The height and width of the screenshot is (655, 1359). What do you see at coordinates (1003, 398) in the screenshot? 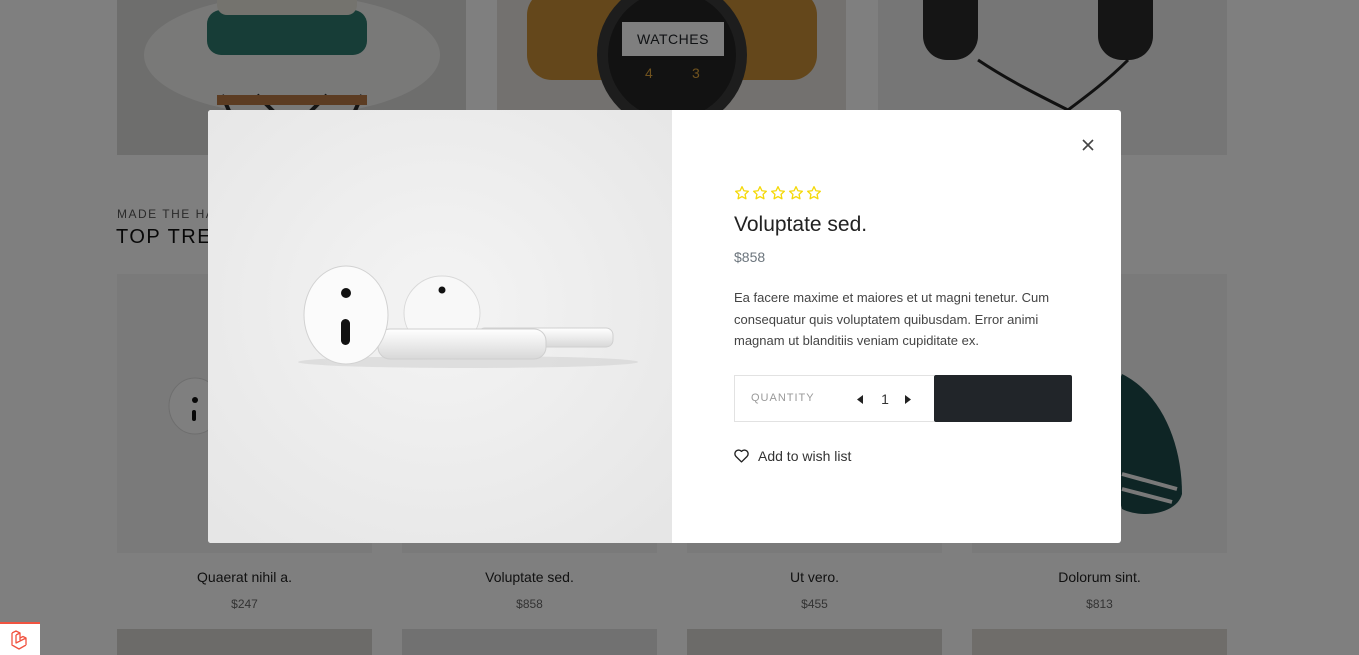
I see `add-to-cart-button` at bounding box center [1003, 398].